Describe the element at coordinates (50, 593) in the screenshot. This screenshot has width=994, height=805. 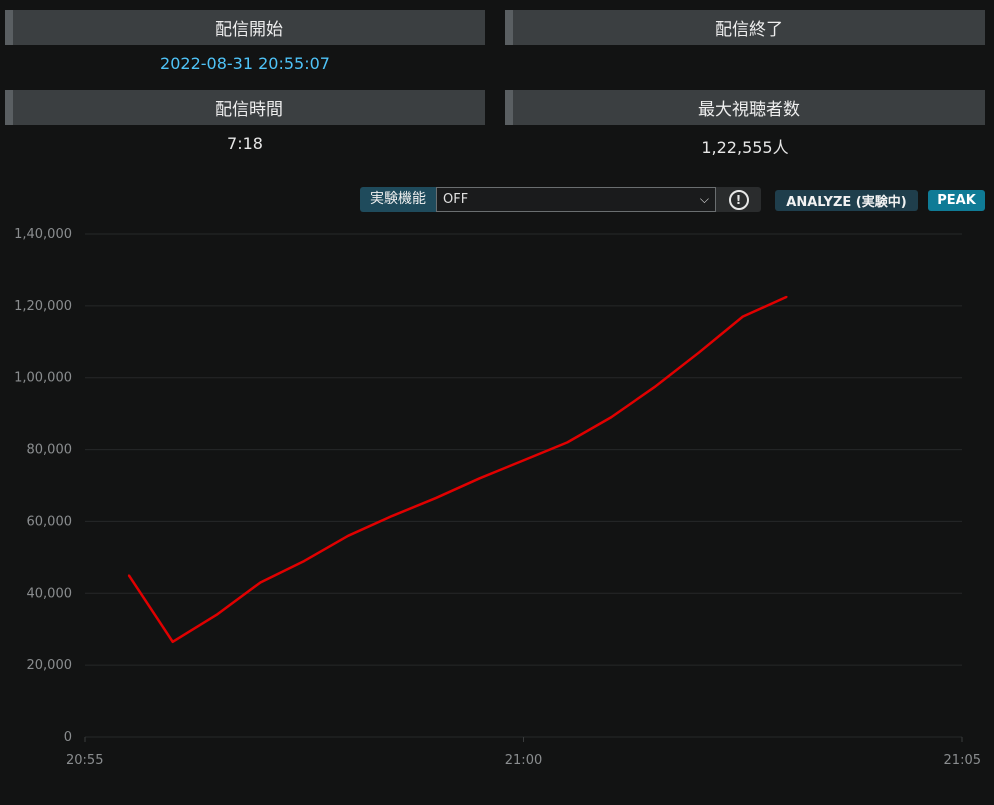
I see `y-tick-label: 40,000` at that location.